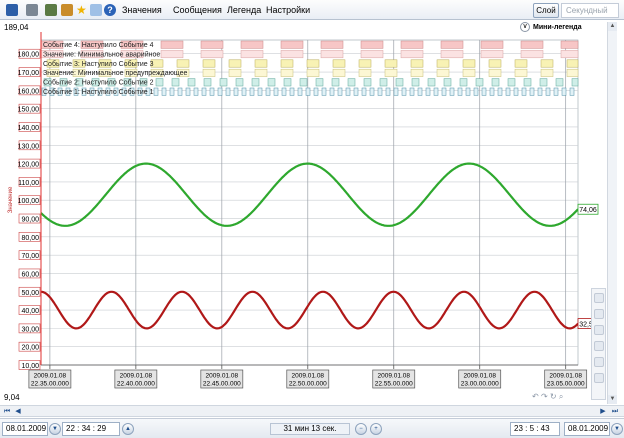 This screenshot has height=438, width=624. I want to click on scroll-start-icon: ⏮, so click(7, 411).